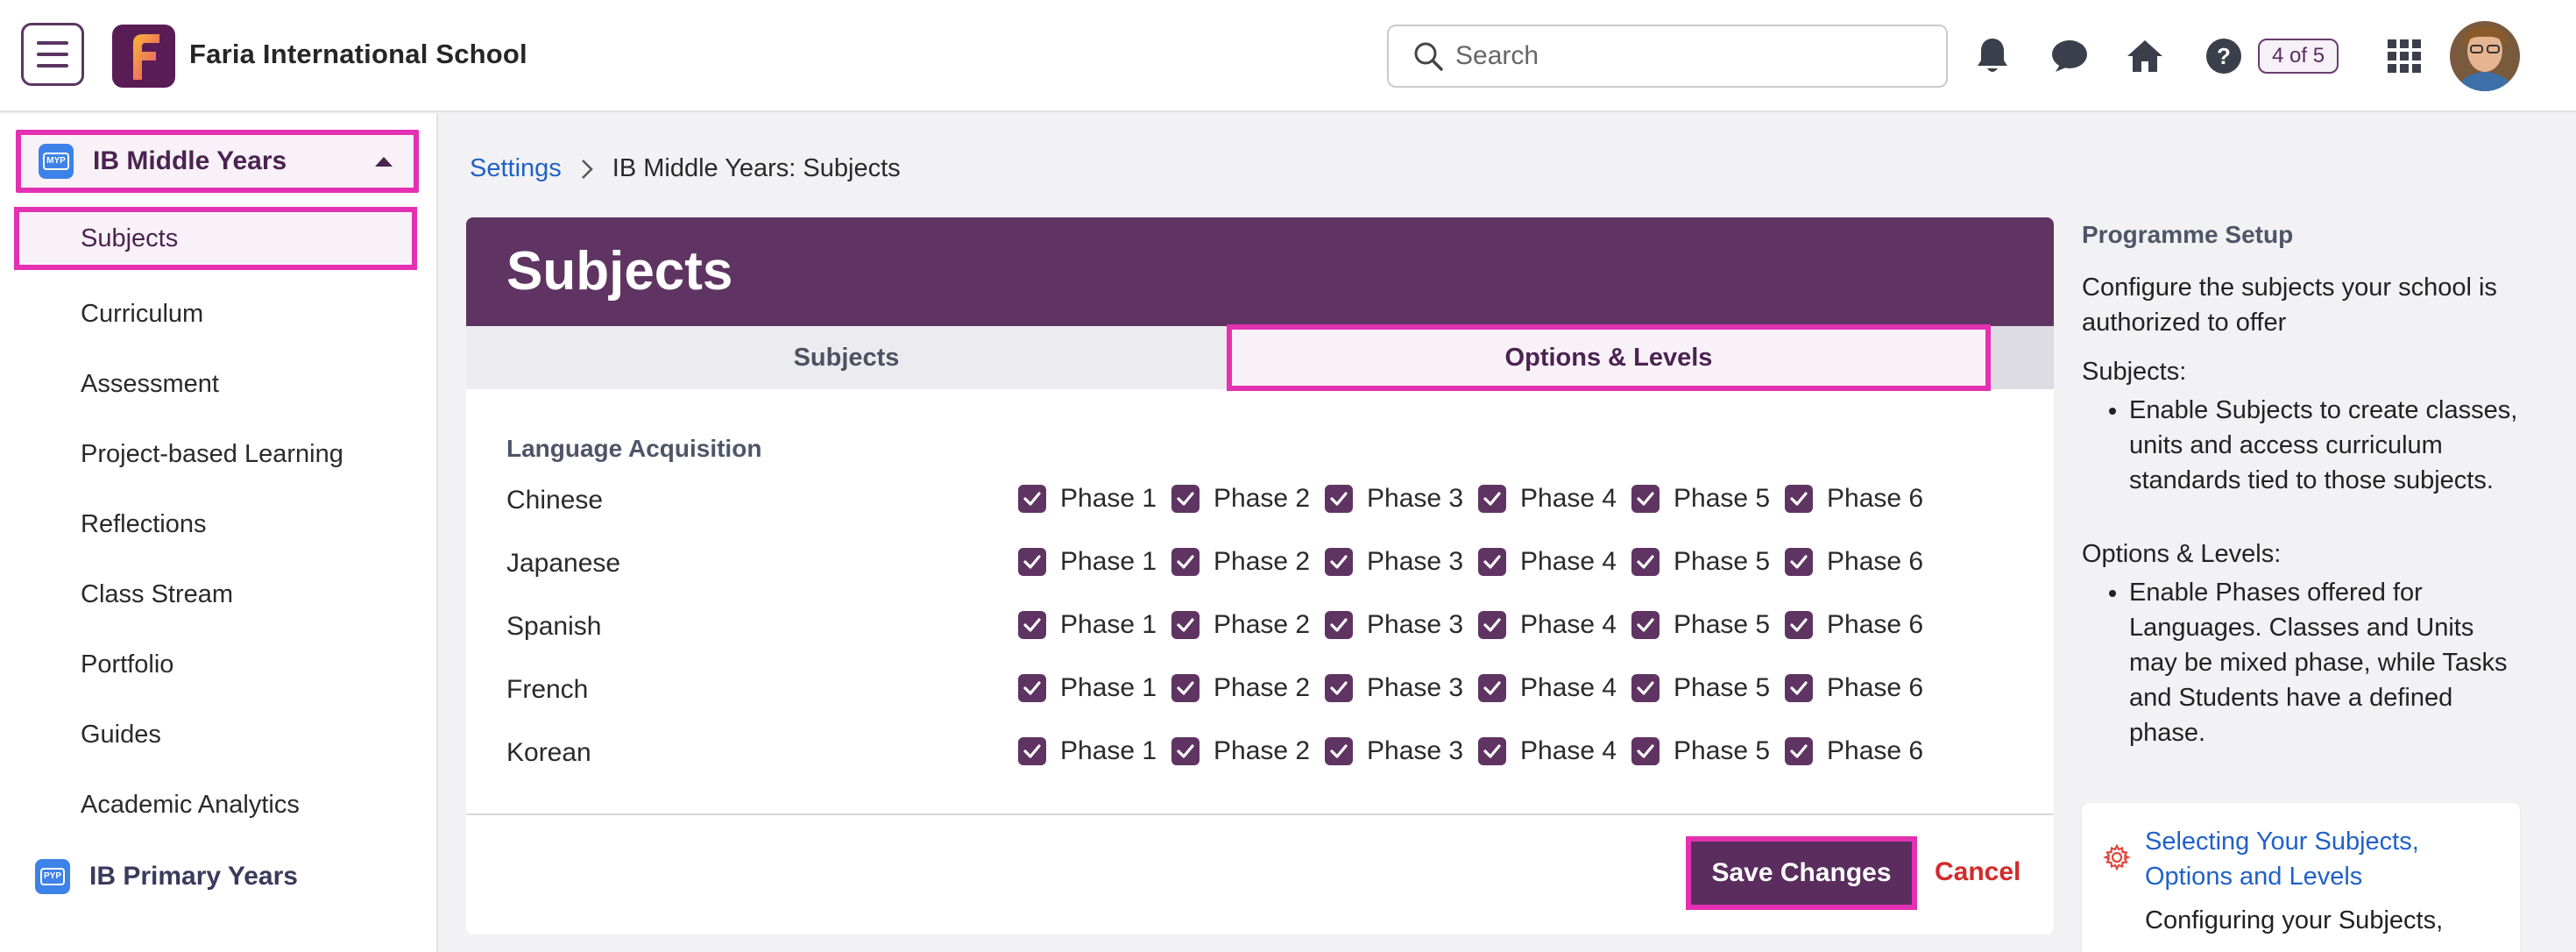 The image size is (2576, 952). I want to click on sidebar-item-project-based-learning: Project-based Learning, so click(212, 454).